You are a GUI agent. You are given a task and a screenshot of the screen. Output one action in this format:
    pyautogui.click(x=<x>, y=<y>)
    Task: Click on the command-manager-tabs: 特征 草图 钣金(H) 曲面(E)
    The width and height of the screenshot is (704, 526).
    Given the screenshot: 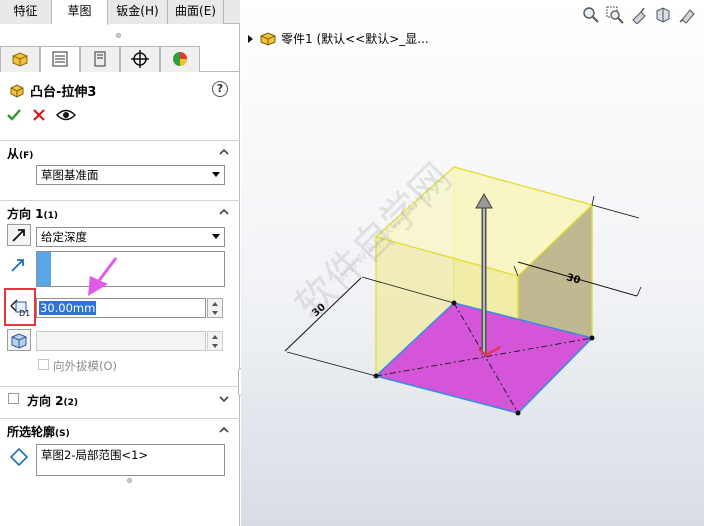 What is the action you would take?
    pyautogui.click(x=120, y=12)
    